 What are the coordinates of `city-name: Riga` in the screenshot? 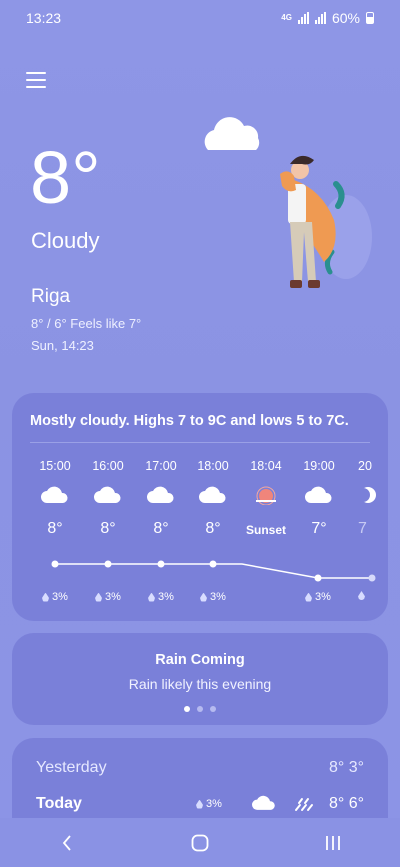 It's located at (50, 297).